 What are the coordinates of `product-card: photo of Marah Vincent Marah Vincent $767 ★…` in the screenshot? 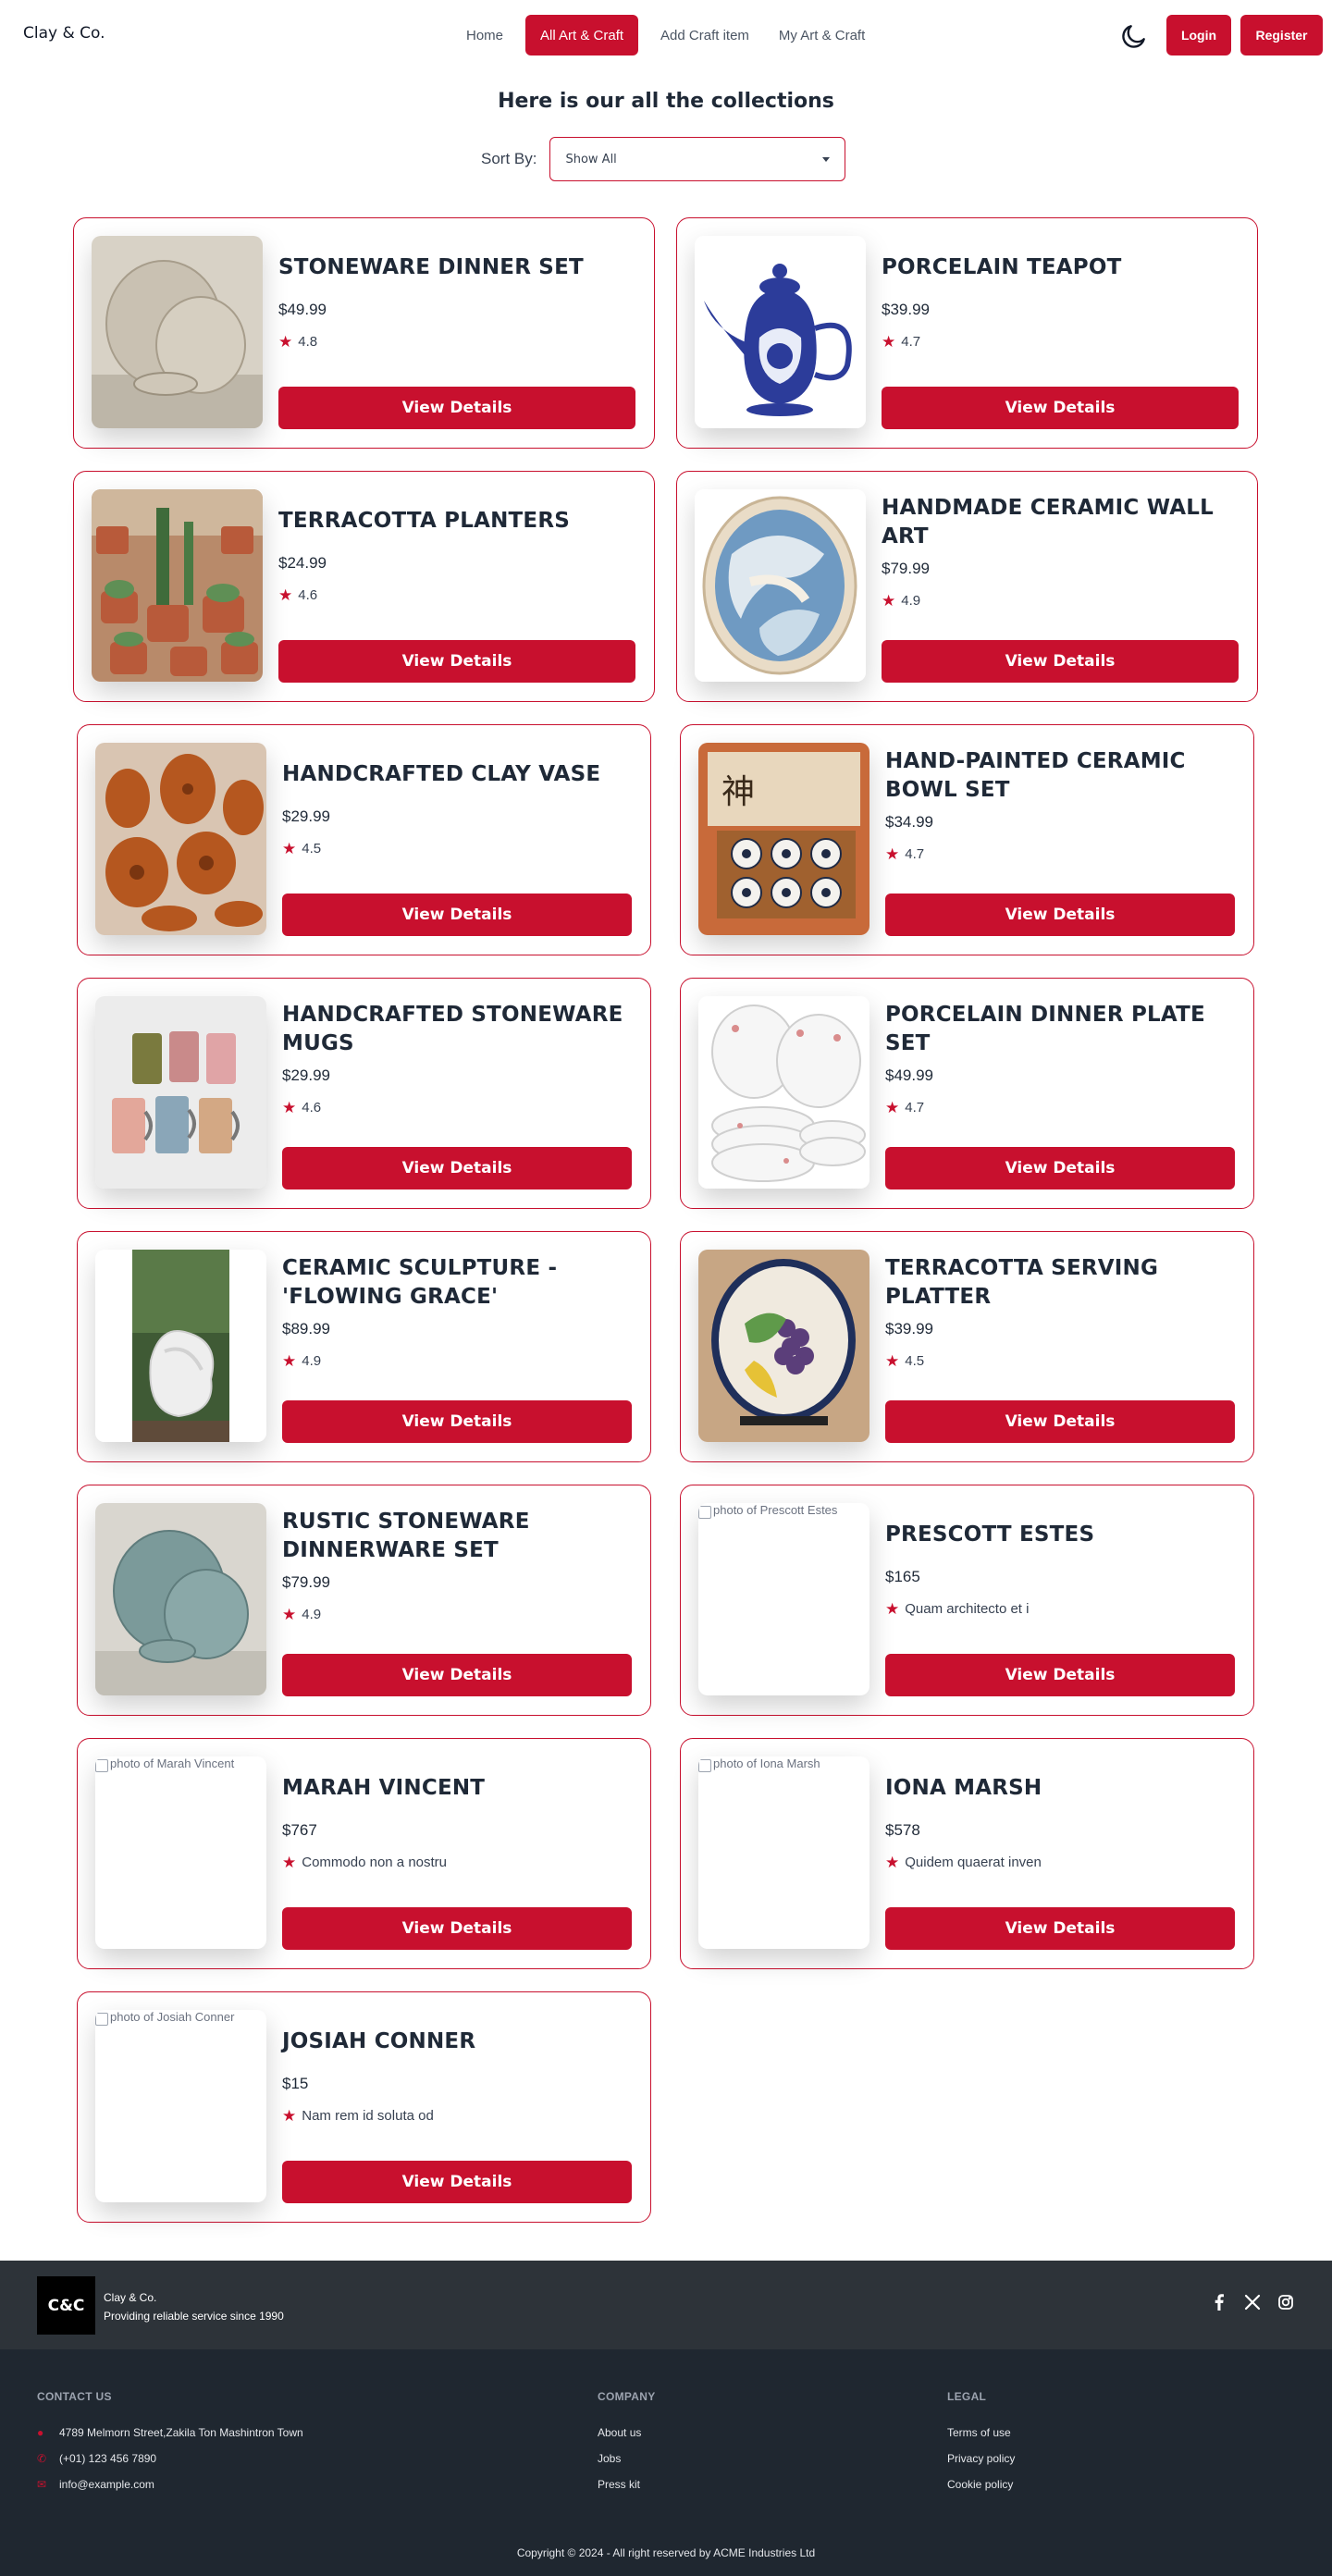 It's located at (364, 1853).